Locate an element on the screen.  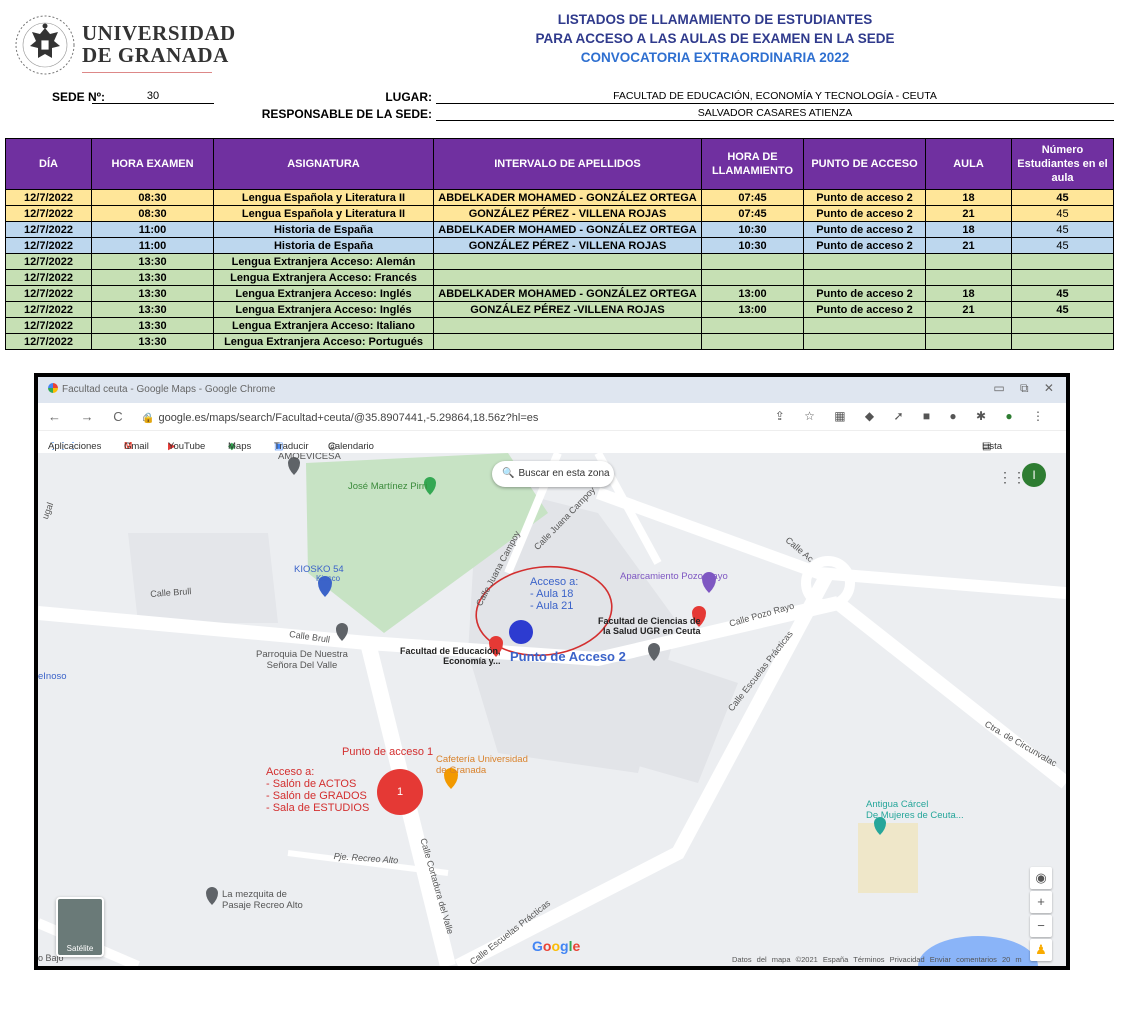
table-cell: 07:45 is located at coordinates (752, 213).